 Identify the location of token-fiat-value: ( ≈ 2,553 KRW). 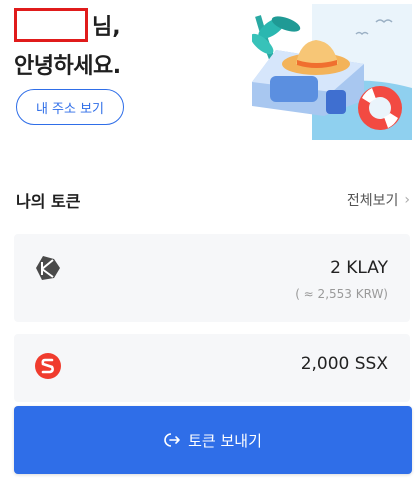
(341, 294).